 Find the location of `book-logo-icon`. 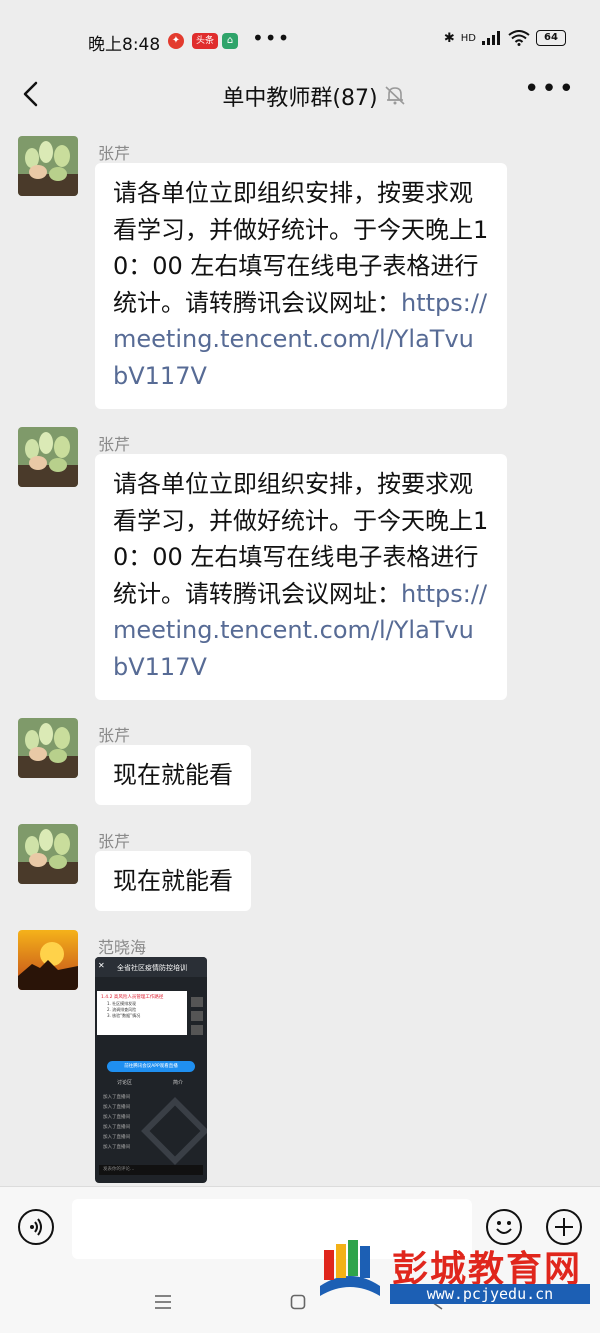

book-logo-icon is located at coordinates (350, 1268).